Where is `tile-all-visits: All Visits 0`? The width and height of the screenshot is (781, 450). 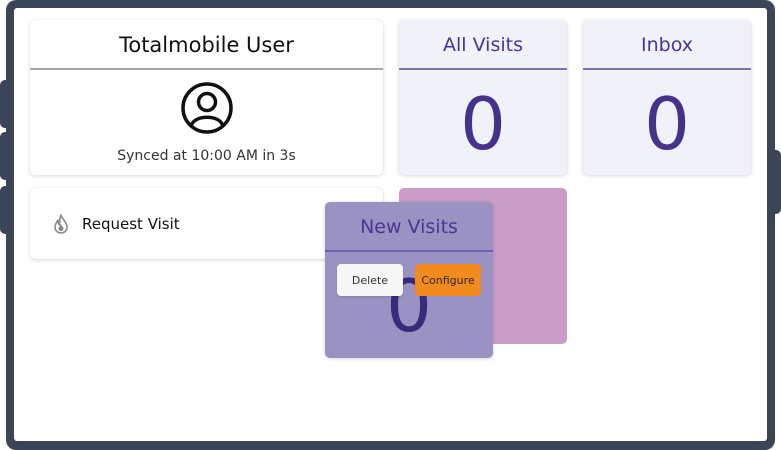
tile-all-visits: All Visits 0 is located at coordinates (483, 97).